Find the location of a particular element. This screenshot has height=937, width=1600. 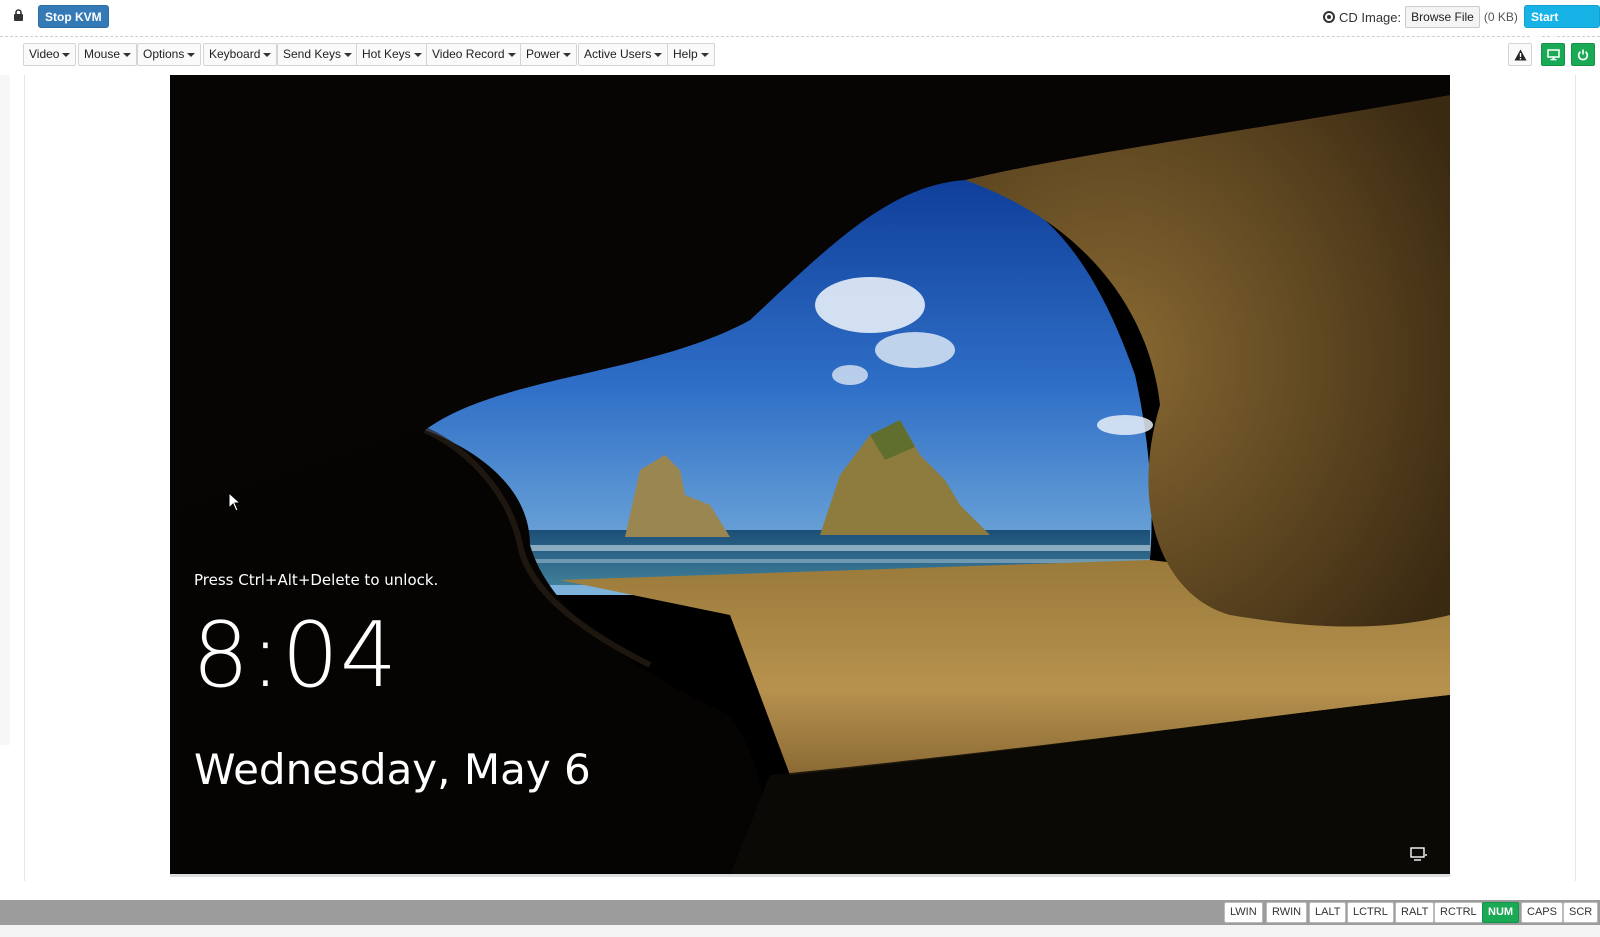

key-lalt: LALT is located at coordinates (1328, 912).